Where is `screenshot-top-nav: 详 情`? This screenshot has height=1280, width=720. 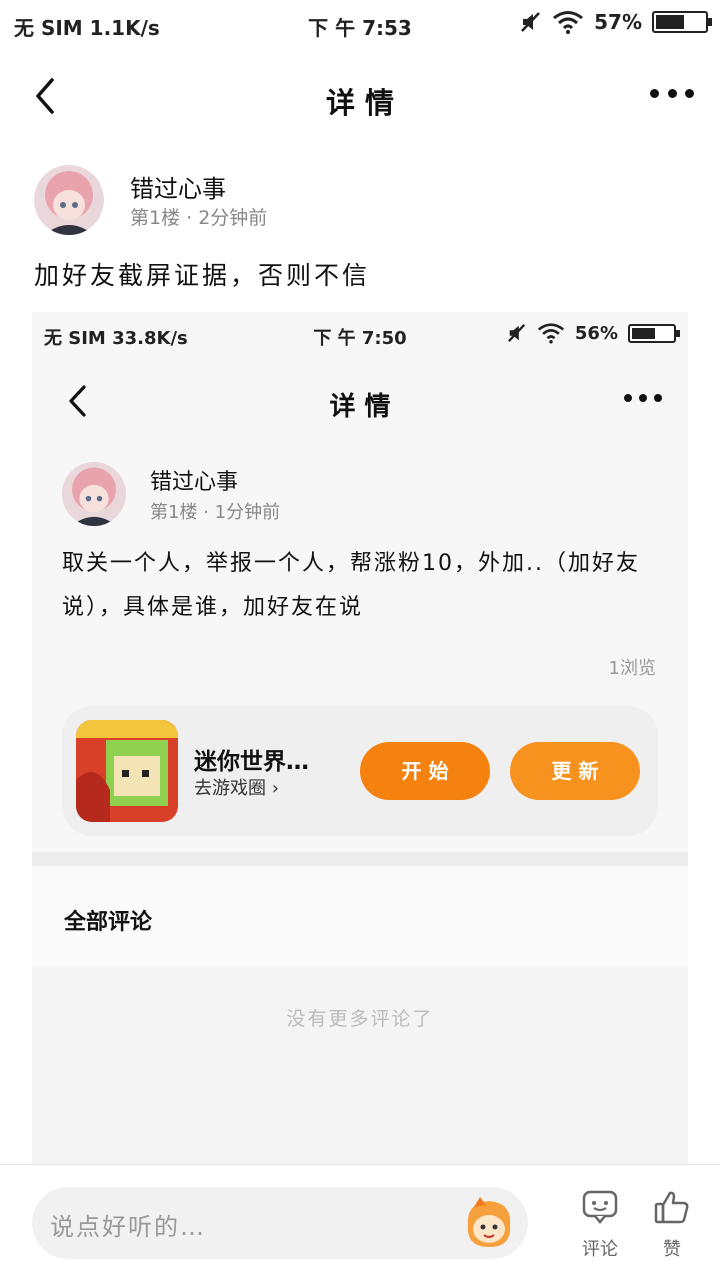 screenshot-top-nav: 详 情 is located at coordinates (360, 402).